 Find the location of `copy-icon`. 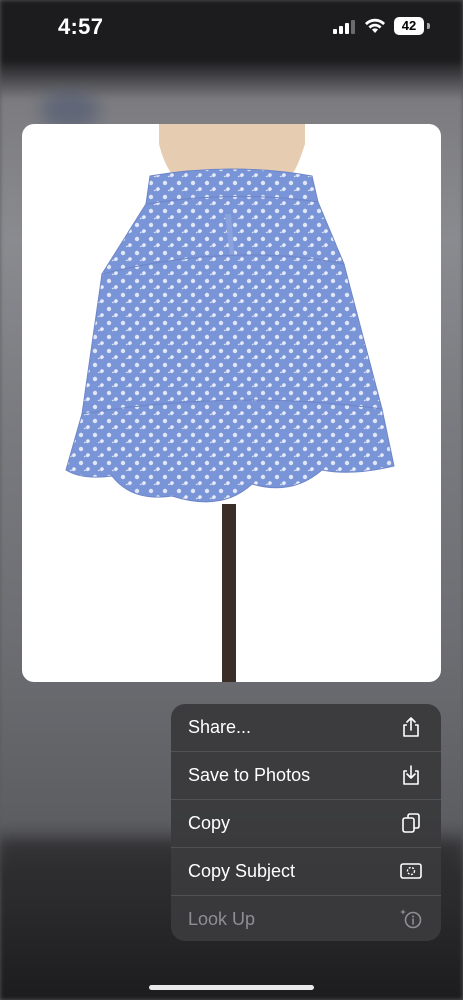

copy-icon is located at coordinates (411, 823).